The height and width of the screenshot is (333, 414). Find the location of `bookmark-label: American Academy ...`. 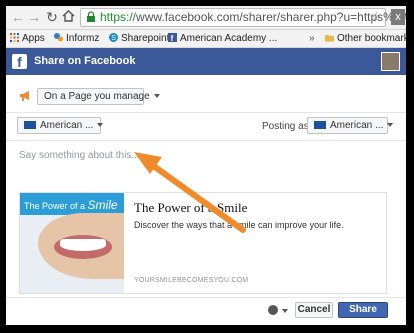

bookmark-label: American Academy ... is located at coordinates (229, 38).